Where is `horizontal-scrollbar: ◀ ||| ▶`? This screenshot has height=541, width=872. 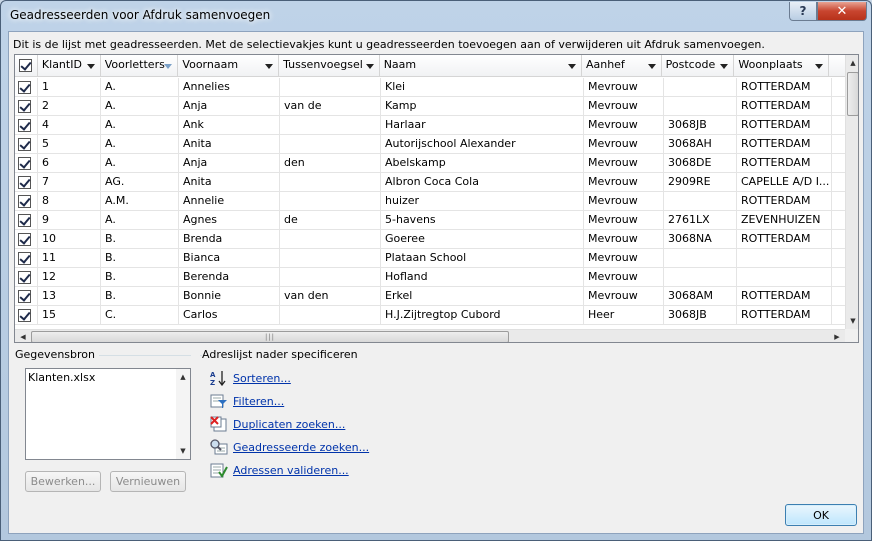 horizontal-scrollbar: ◀ ||| ▶ is located at coordinates (430, 335).